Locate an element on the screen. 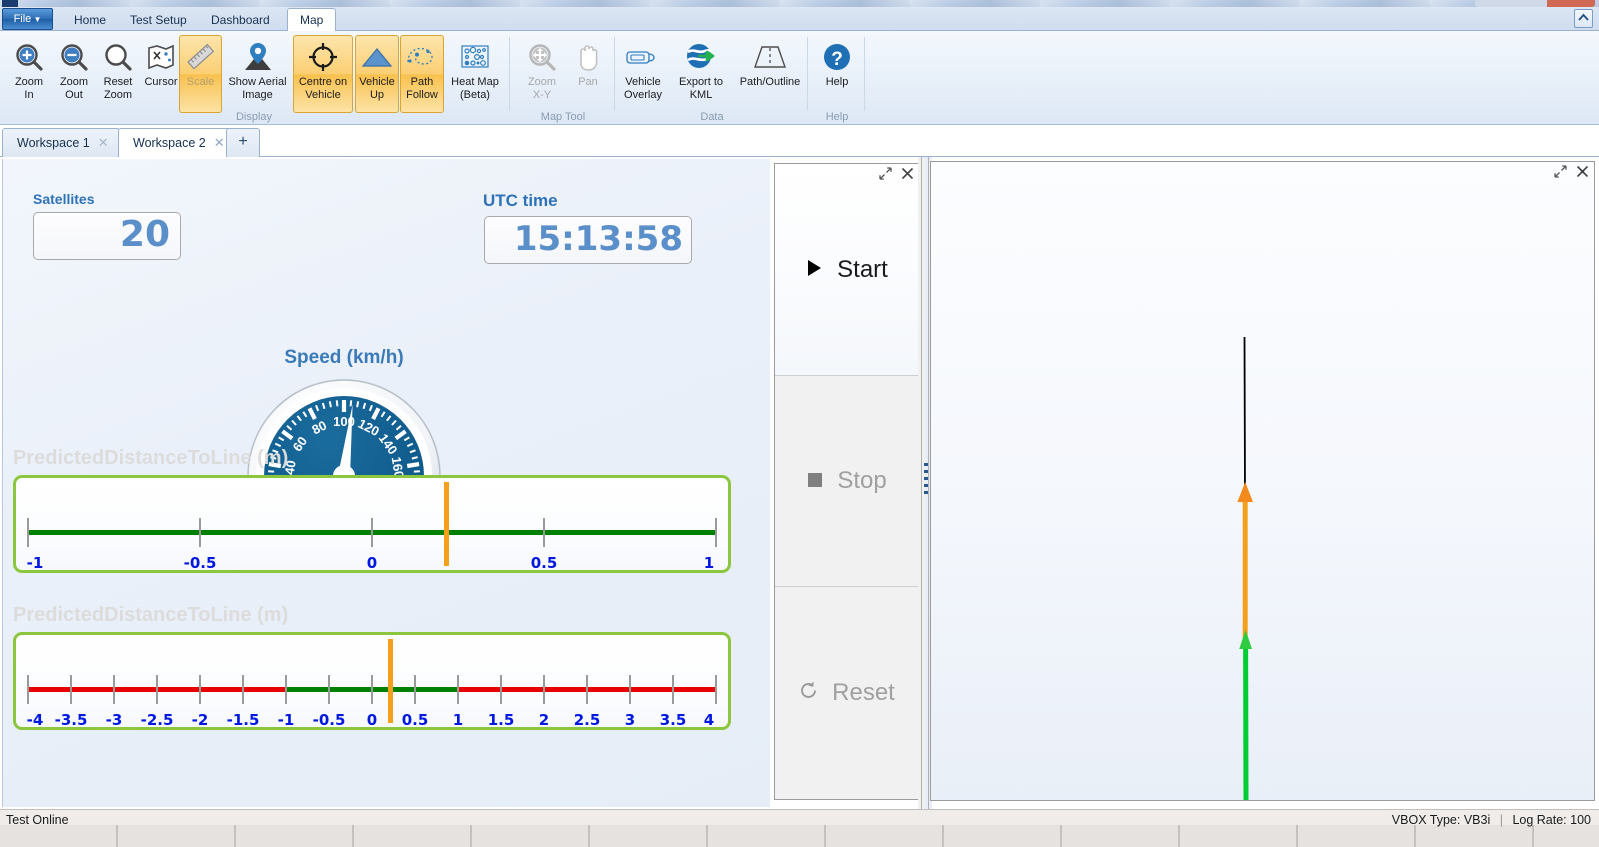  window-controls is located at coordinates (1535, 3).